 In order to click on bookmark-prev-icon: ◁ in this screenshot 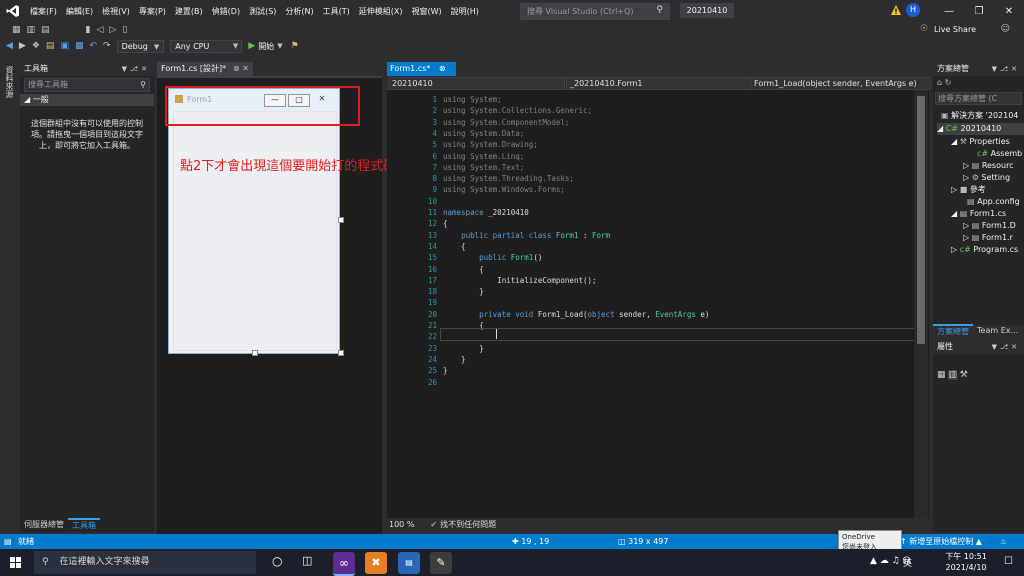, I will do `click(100, 30)`.